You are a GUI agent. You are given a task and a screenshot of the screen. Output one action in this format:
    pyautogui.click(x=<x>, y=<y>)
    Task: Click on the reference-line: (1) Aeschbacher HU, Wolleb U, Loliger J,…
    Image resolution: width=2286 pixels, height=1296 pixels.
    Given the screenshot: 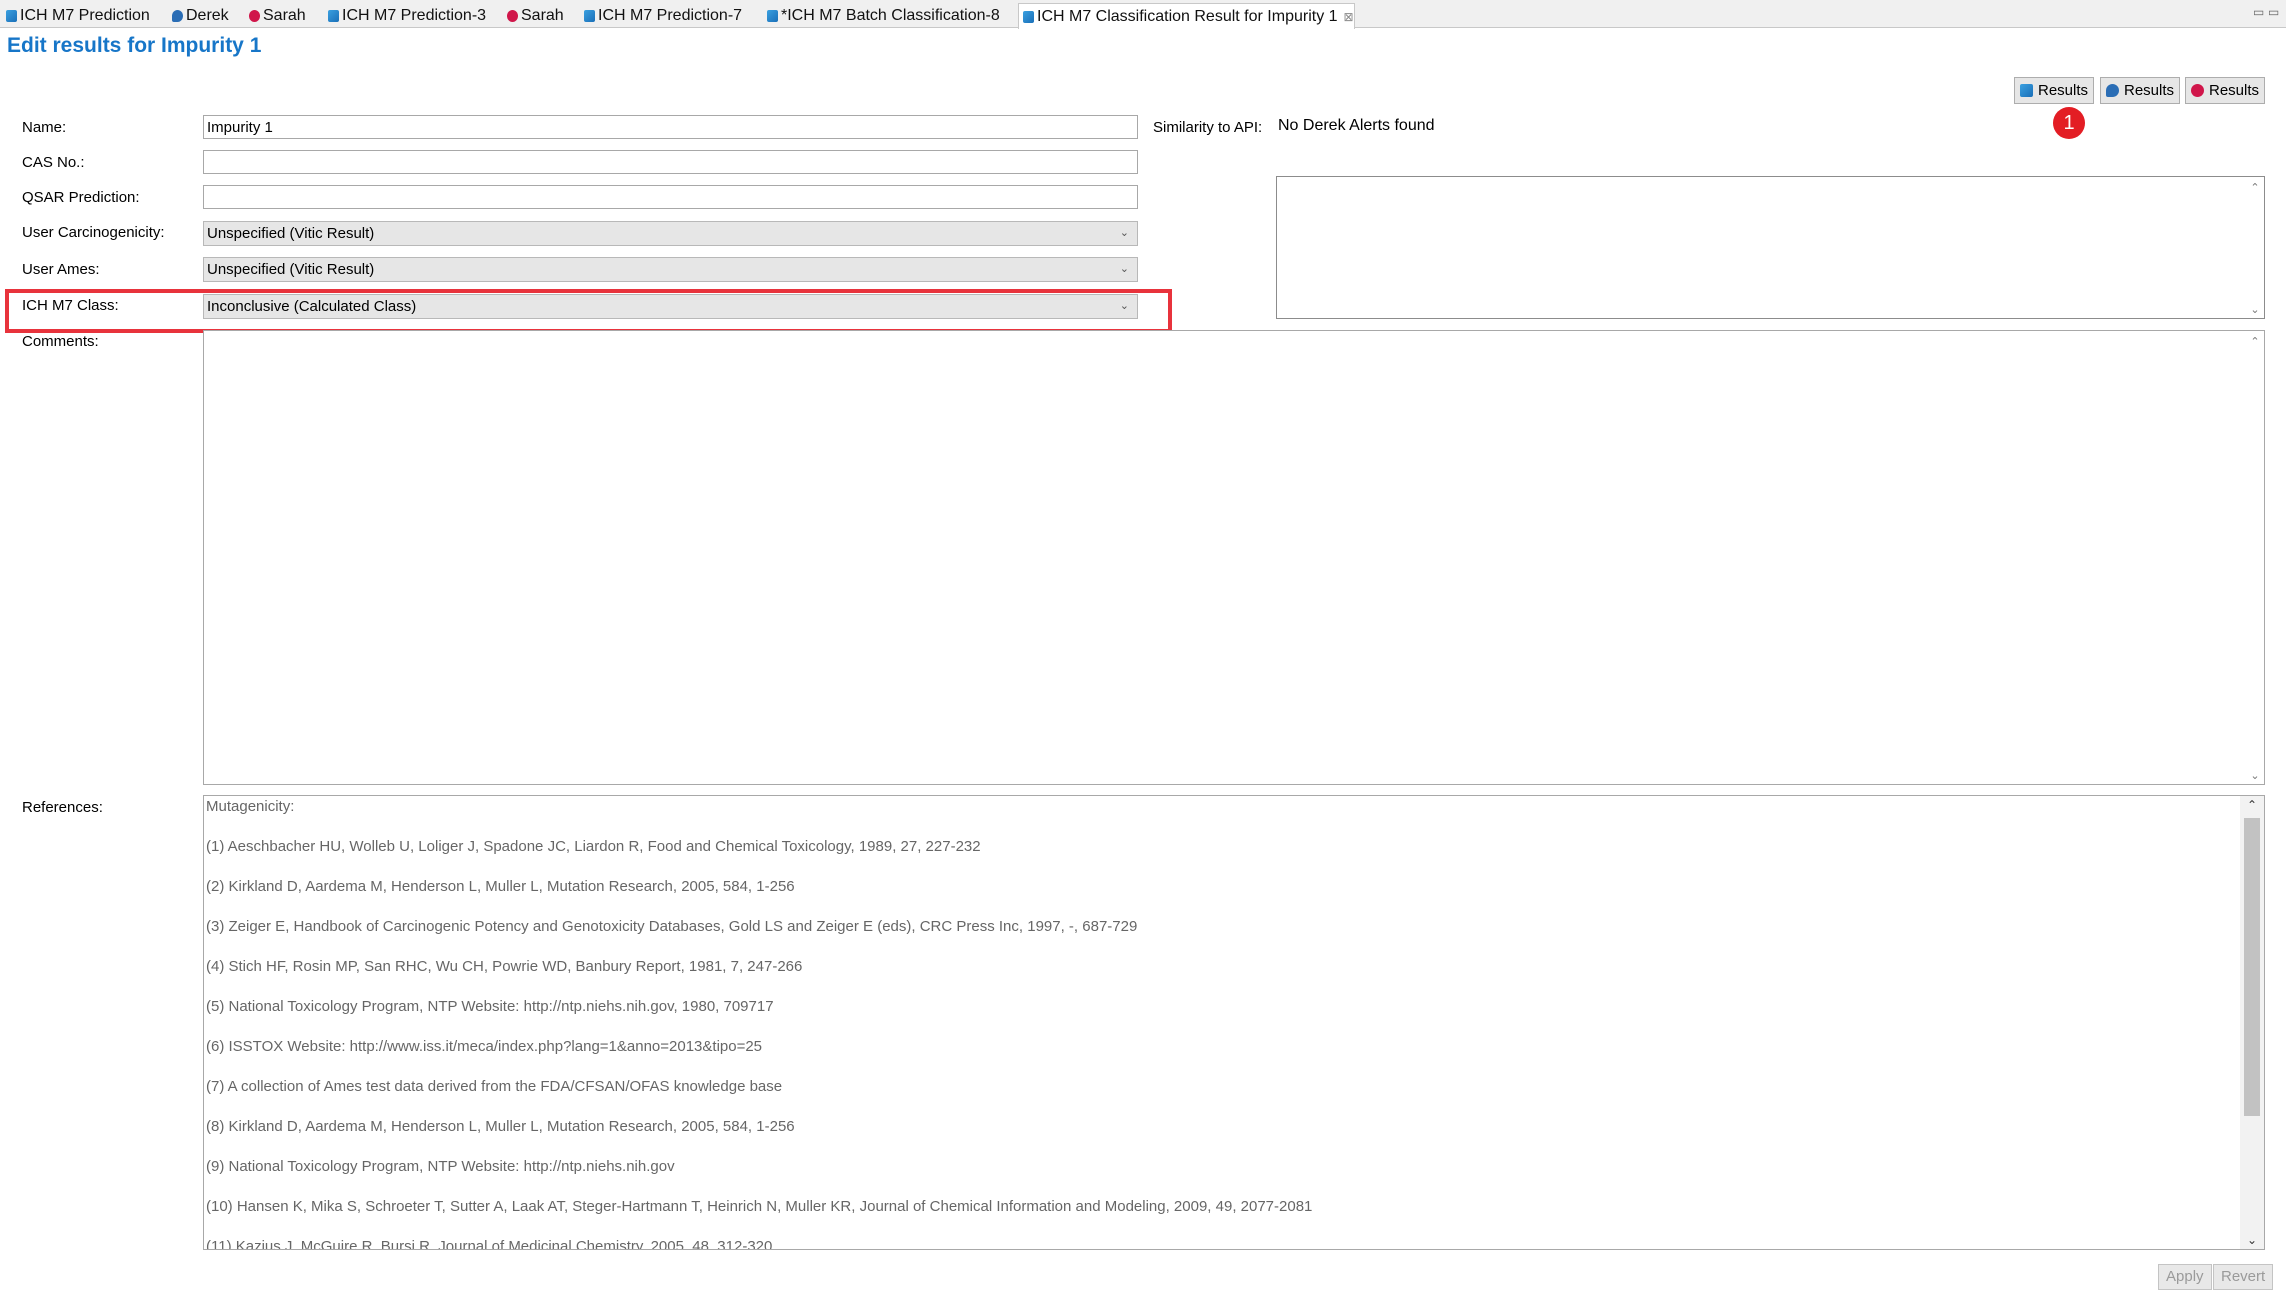 What is the action you would take?
    pyautogui.click(x=593, y=846)
    